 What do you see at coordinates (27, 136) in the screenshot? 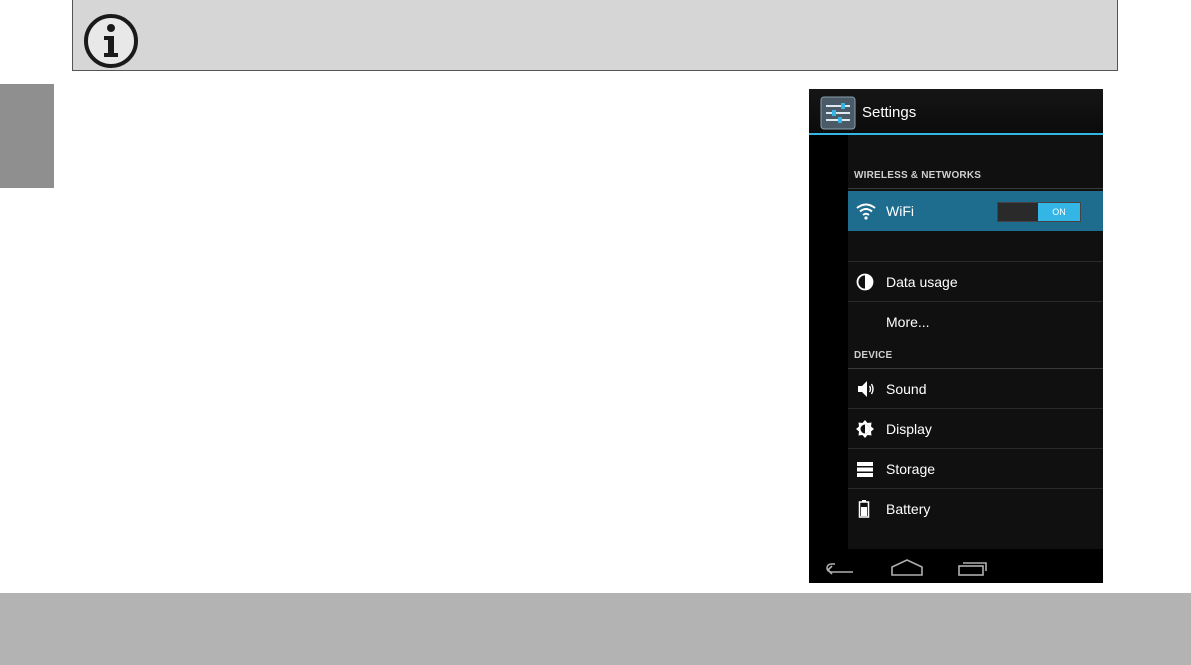
I see `language-side-tab` at bounding box center [27, 136].